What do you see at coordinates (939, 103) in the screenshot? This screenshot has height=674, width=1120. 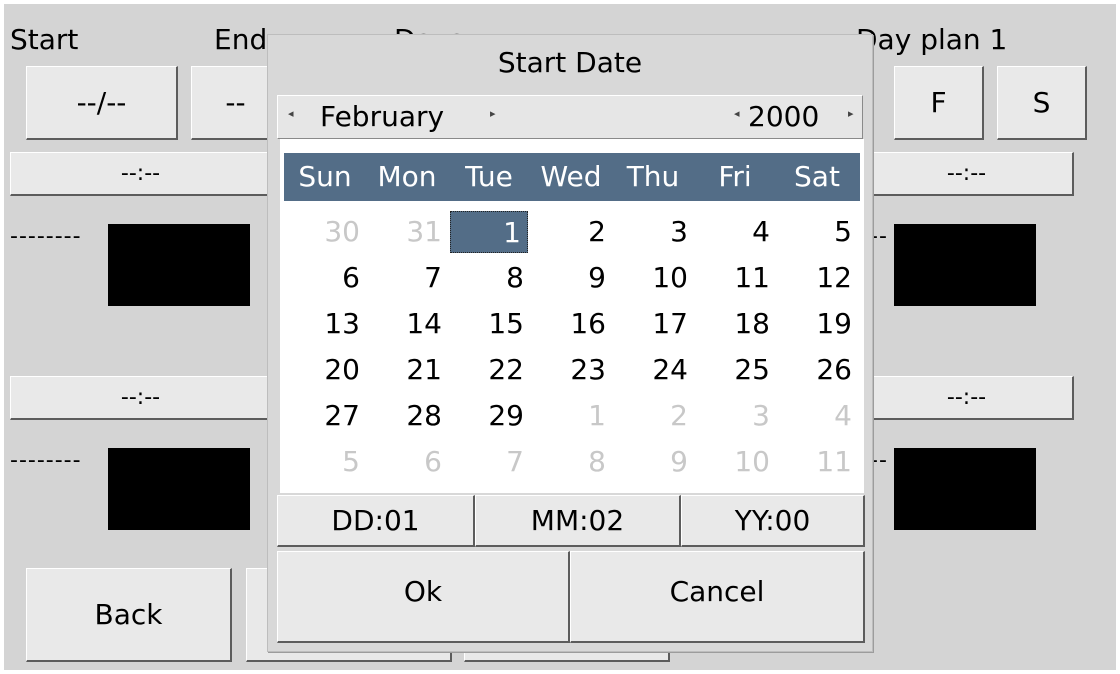 I see `day-button-friday: F` at bounding box center [939, 103].